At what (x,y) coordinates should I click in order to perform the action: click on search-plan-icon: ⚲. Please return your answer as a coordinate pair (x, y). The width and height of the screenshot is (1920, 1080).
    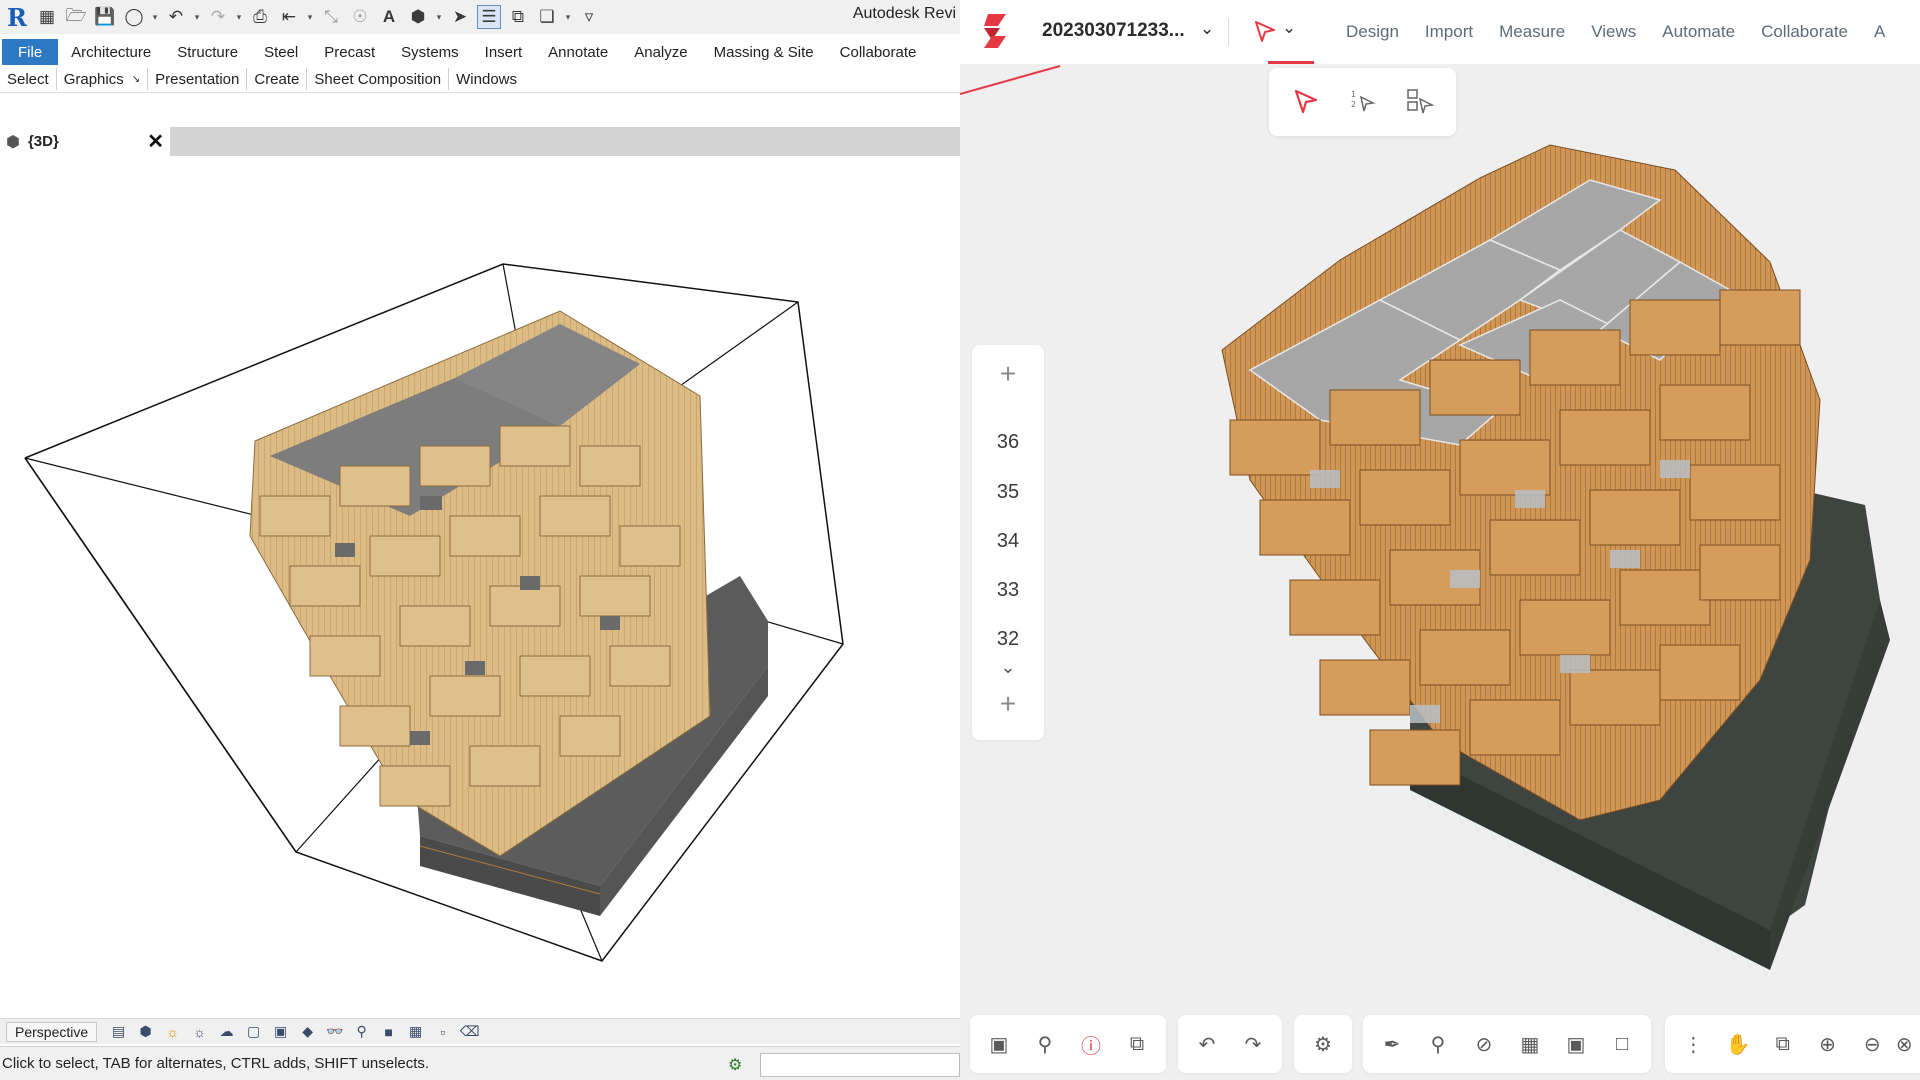
    Looking at the image, I should click on (1045, 1044).